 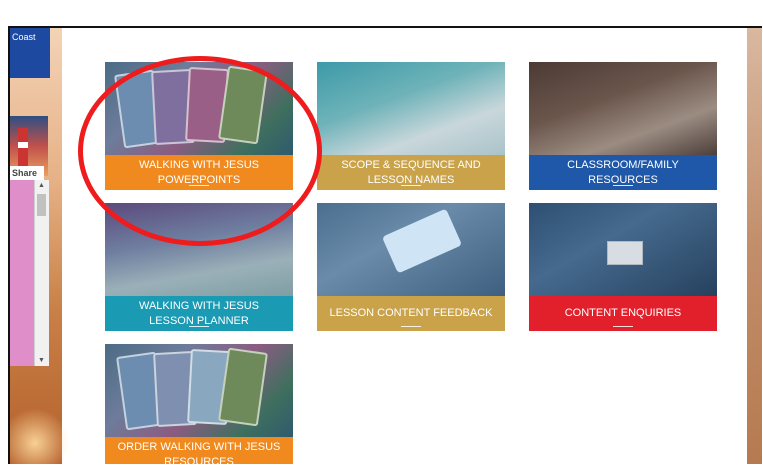 What do you see at coordinates (422, 241) in the screenshot?
I see `phone-image` at bounding box center [422, 241].